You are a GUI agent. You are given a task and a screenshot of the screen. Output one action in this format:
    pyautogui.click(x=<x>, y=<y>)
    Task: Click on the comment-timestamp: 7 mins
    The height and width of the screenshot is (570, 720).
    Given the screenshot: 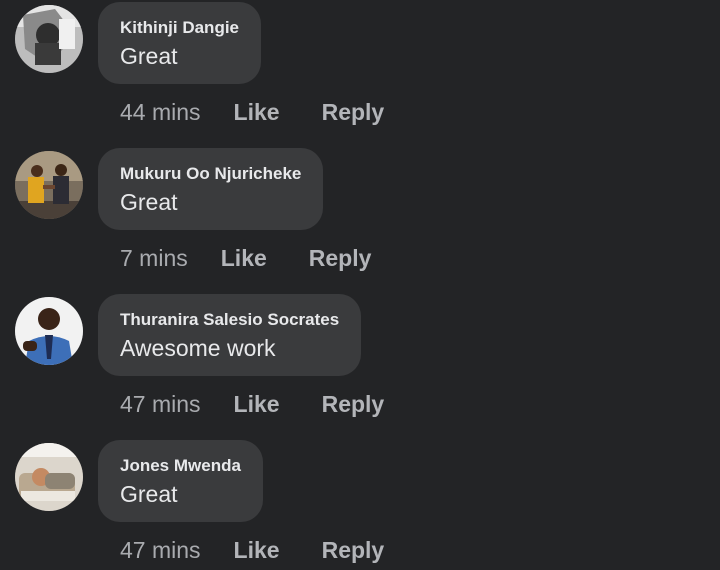 What is the action you would take?
    pyautogui.click(x=154, y=258)
    